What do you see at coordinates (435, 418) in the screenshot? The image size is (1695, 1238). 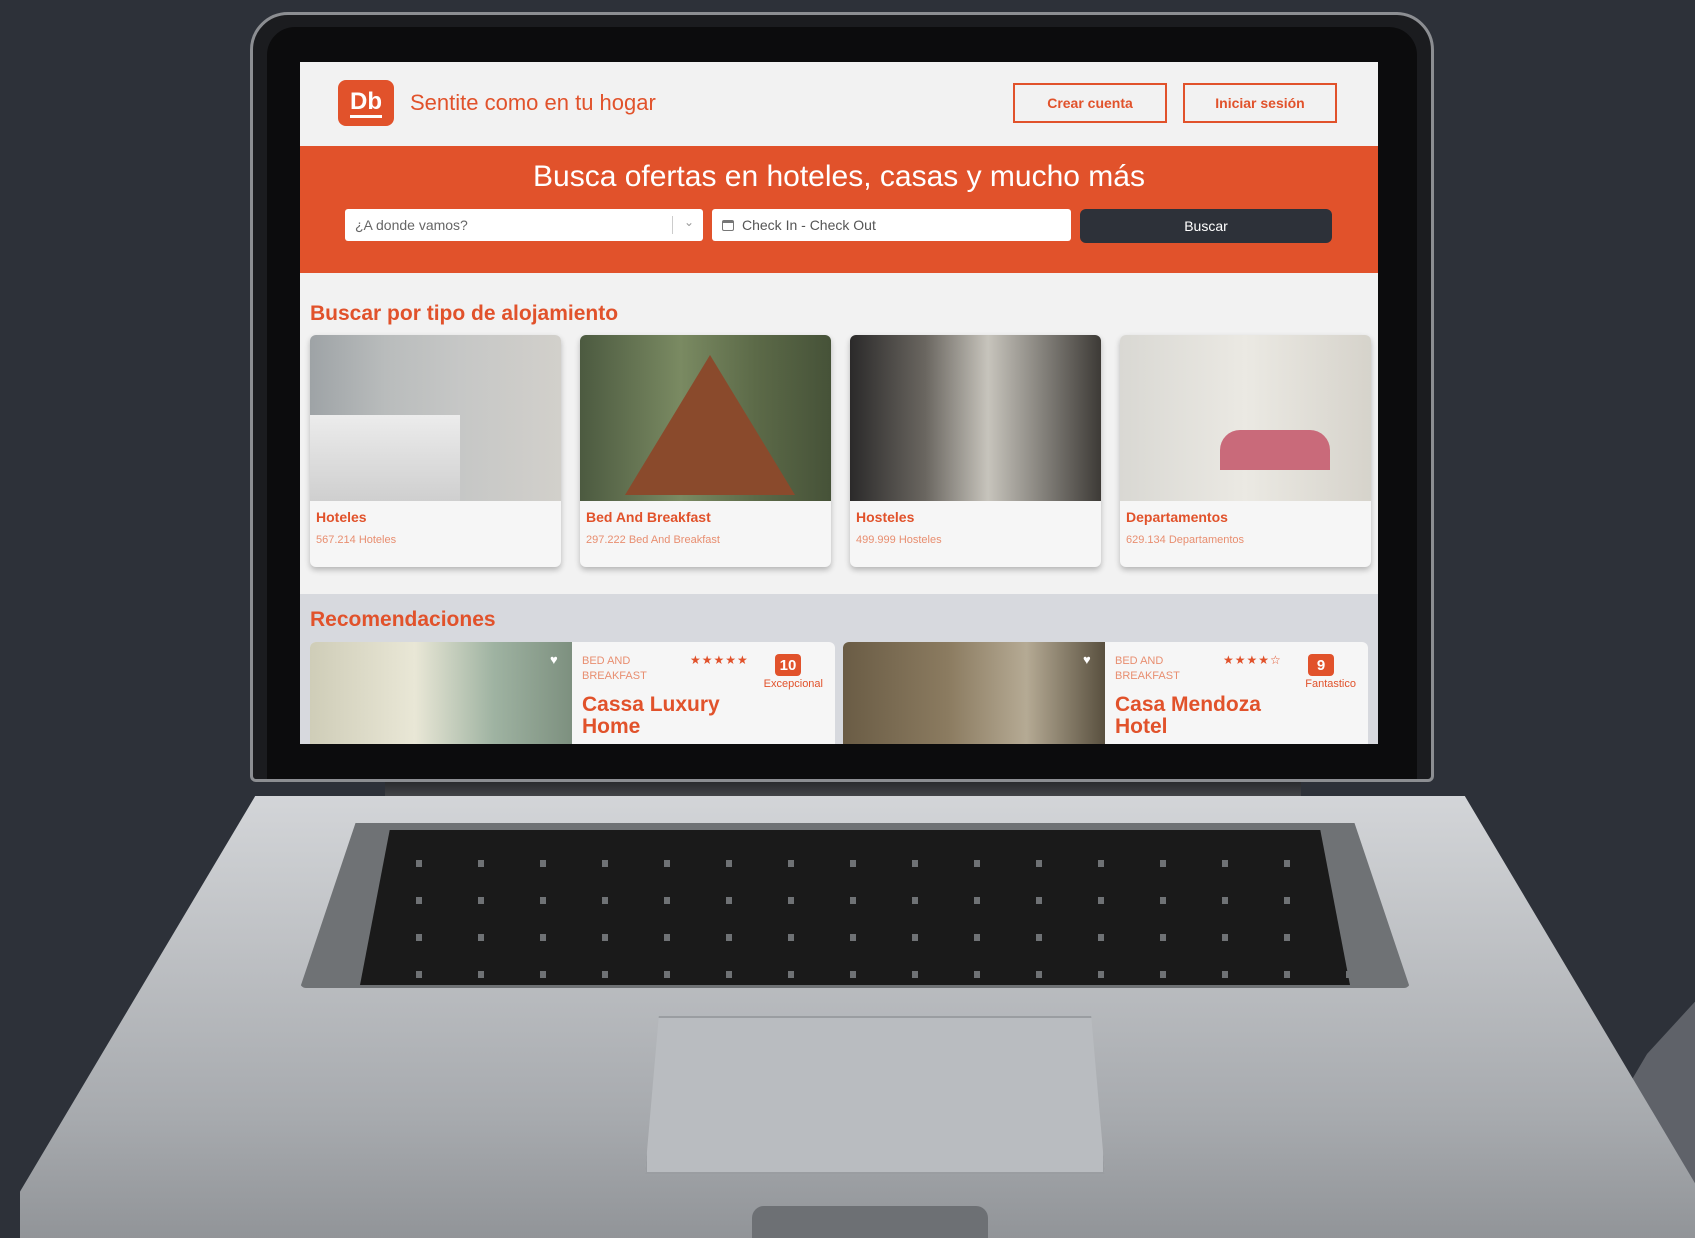 I see `hotel-room-image` at bounding box center [435, 418].